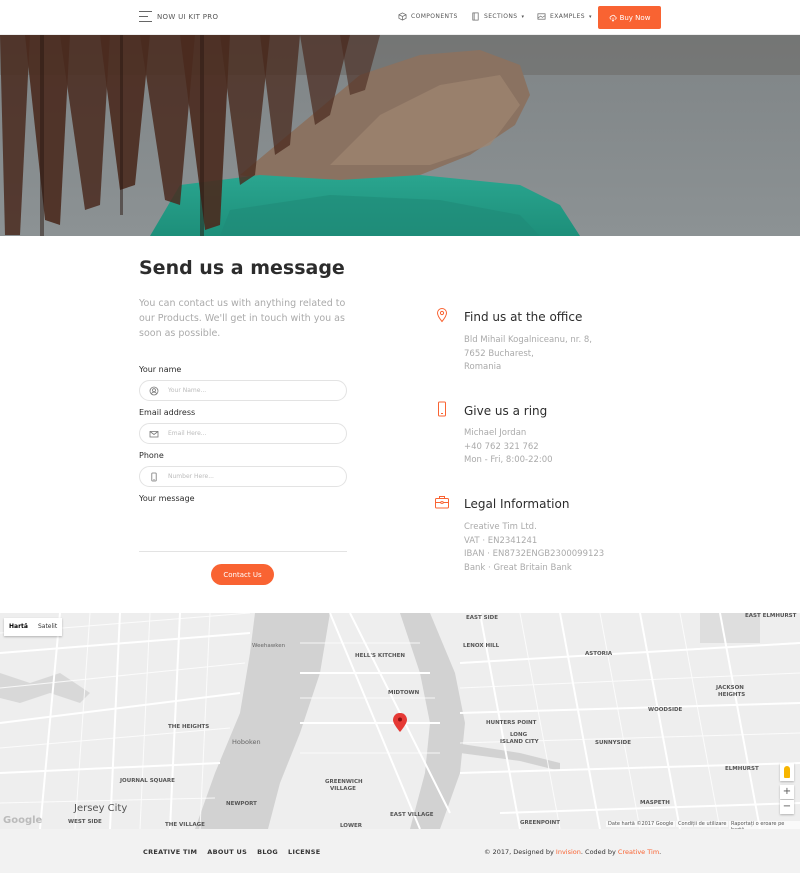 This screenshot has width=800, height=873. Describe the element at coordinates (243, 529) in the screenshot. I see `message-textarea` at that location.